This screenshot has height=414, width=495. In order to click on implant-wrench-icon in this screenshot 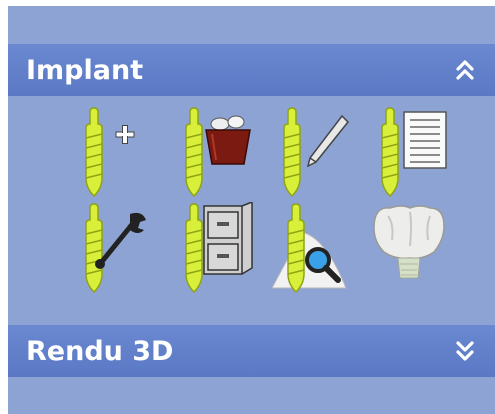, I will do `click(115, 248)`.